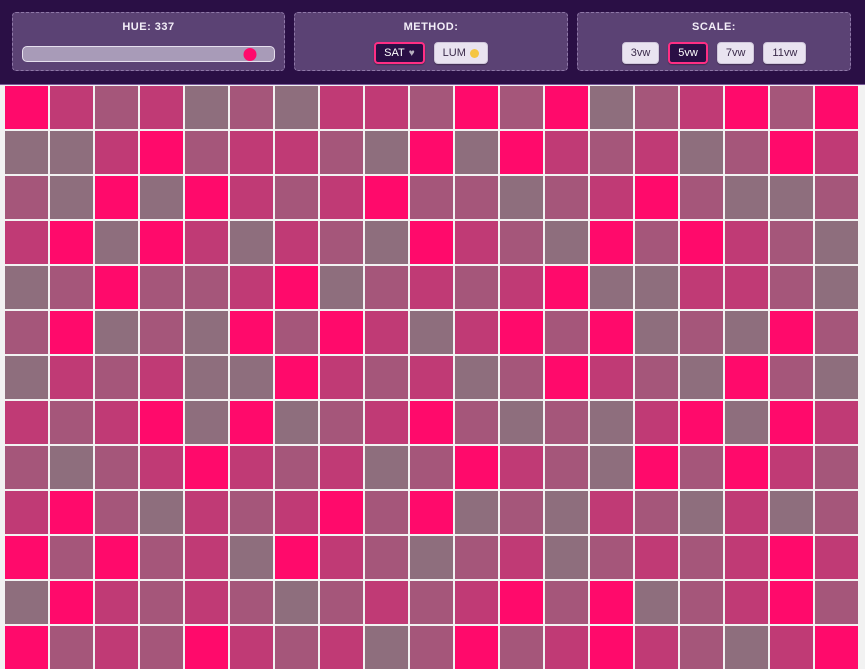  Describe the element at coordinates (148, 54) in the screenshot. I see `hue-slider` at that location.